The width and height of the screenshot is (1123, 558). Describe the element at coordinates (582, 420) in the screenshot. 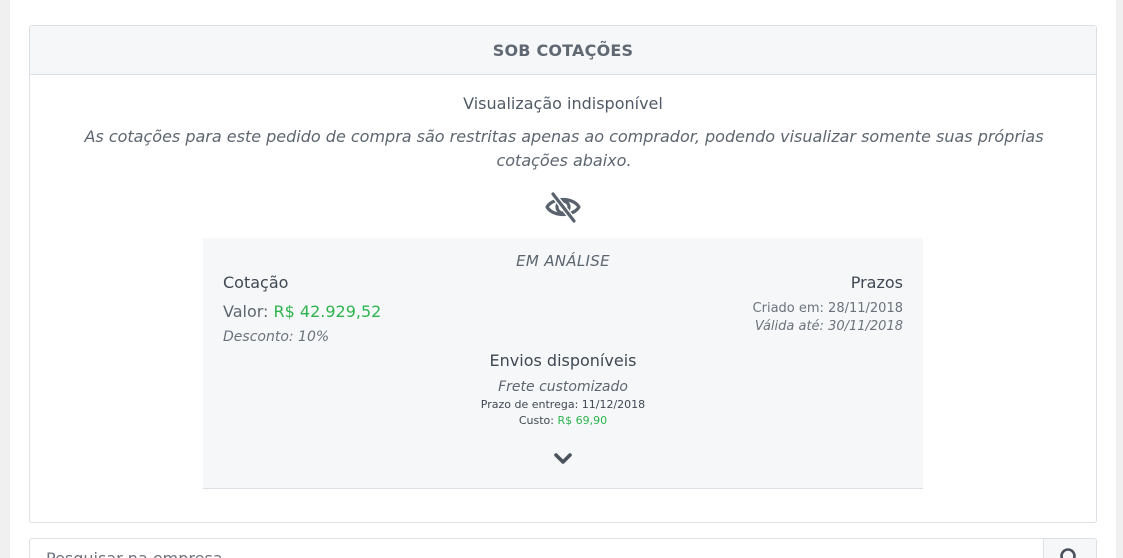

I see `shipping-cost-amount: R$ 69,90` at that location.